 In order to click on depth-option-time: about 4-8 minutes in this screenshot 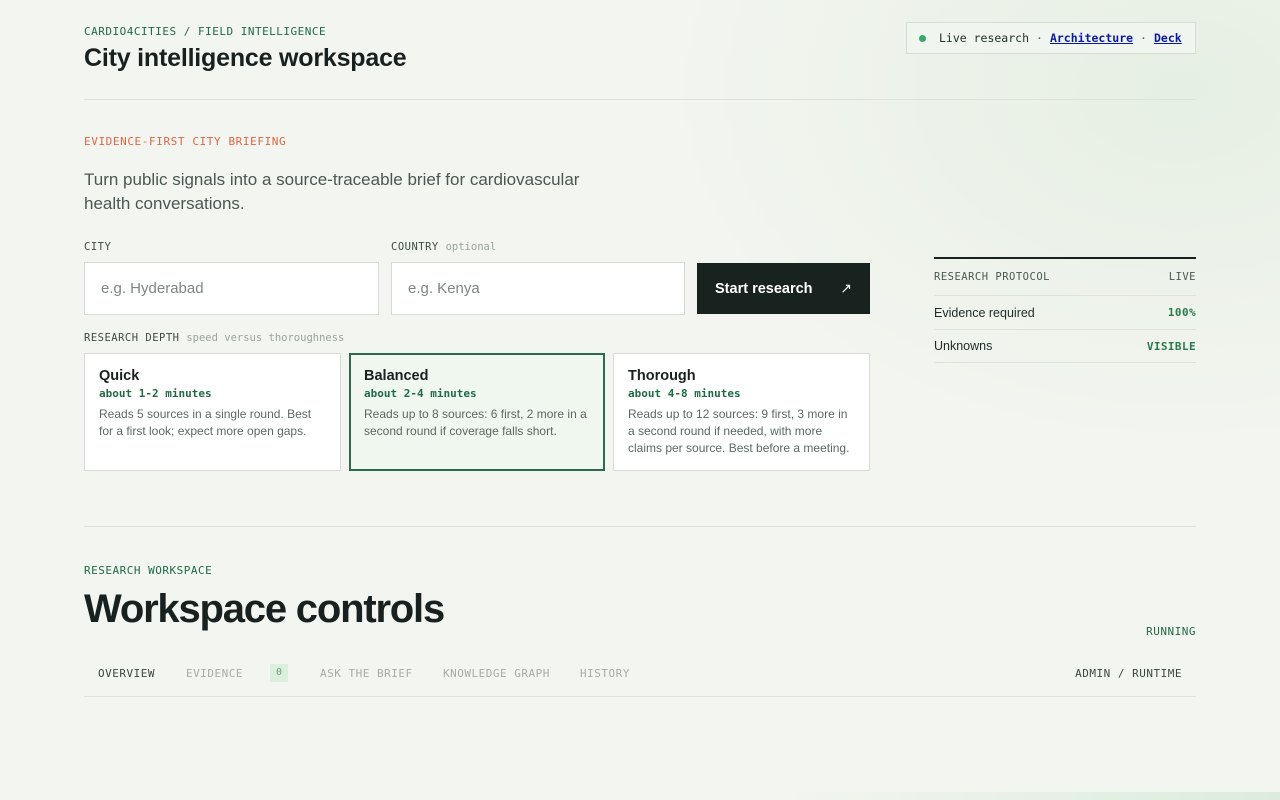, I will do `click(684, 393)`.